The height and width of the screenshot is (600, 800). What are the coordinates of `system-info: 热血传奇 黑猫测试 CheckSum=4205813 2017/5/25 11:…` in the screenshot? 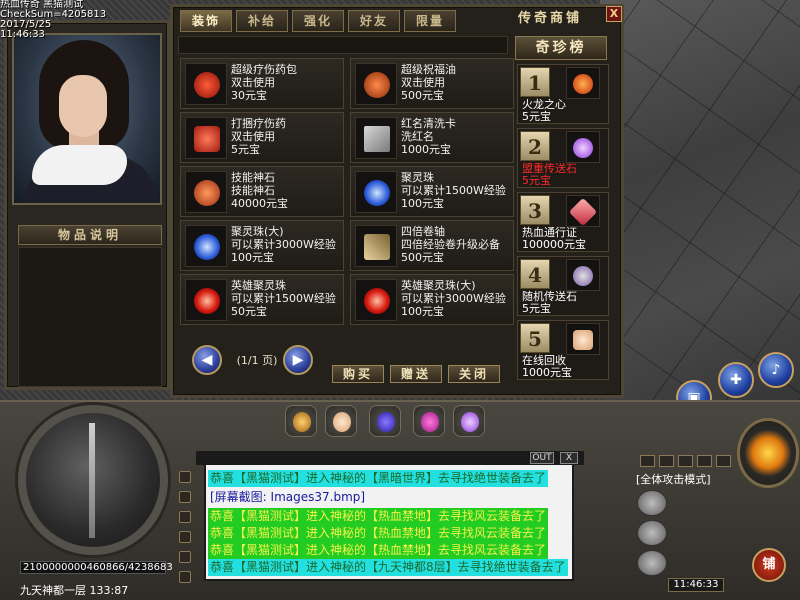 It's located at (53, 20).